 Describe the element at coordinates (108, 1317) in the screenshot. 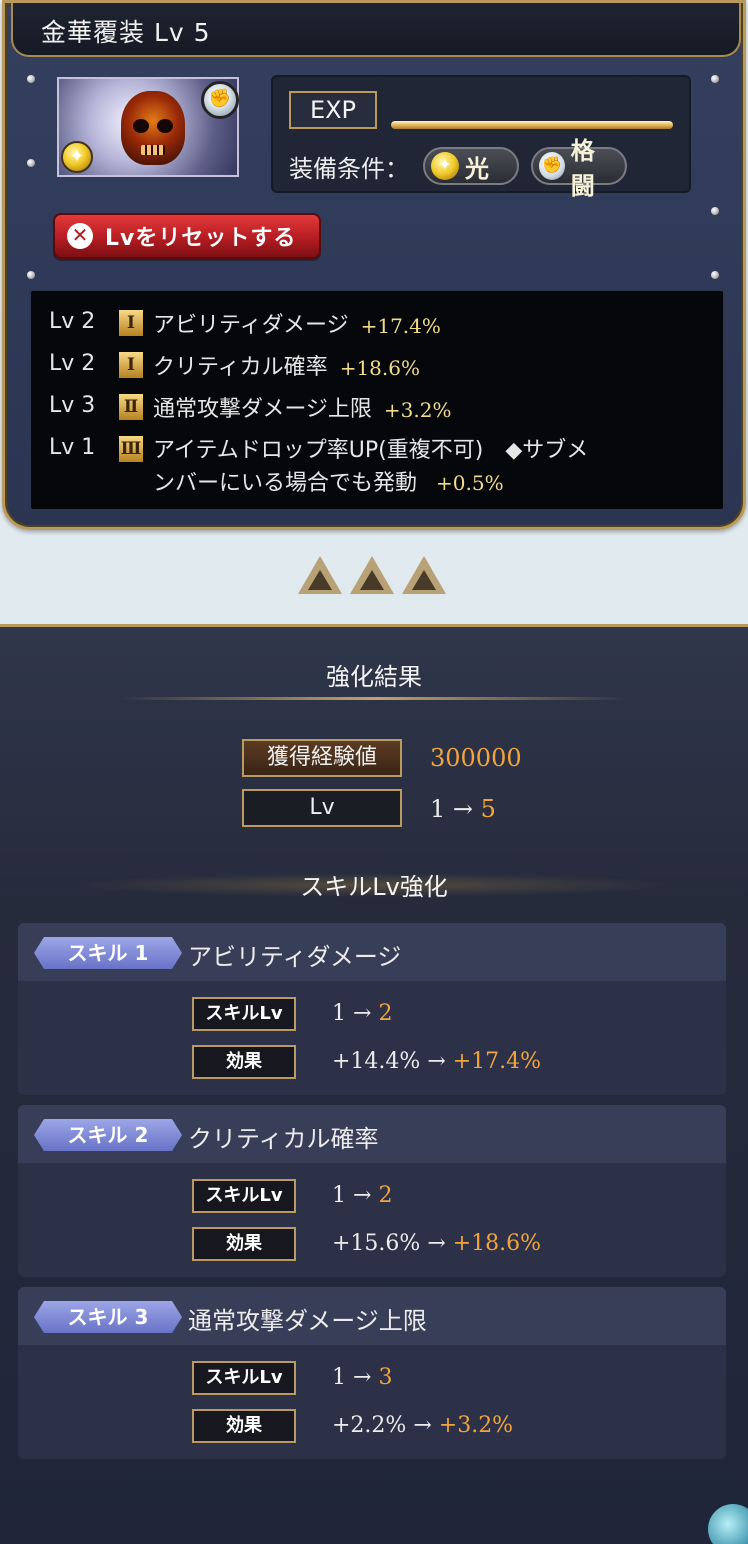

I see `skill-tag: スキル 3` at that location.